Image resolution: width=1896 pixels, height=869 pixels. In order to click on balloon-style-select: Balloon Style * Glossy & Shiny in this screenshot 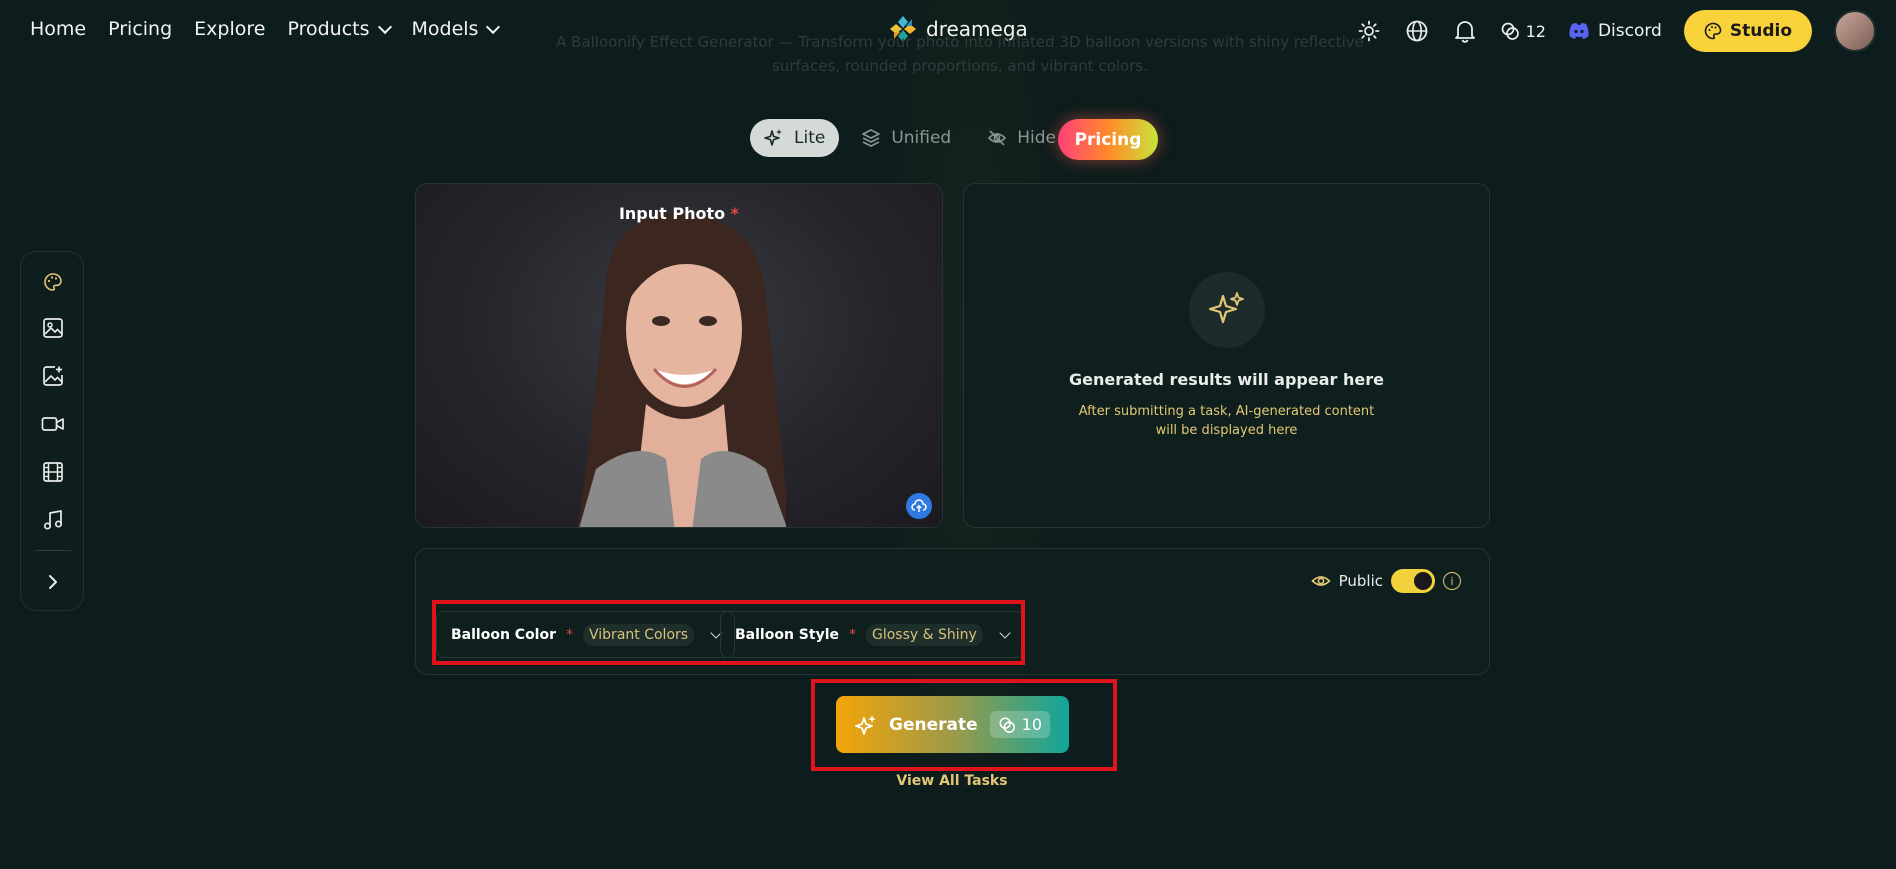, I will do `click(872, 634)`.